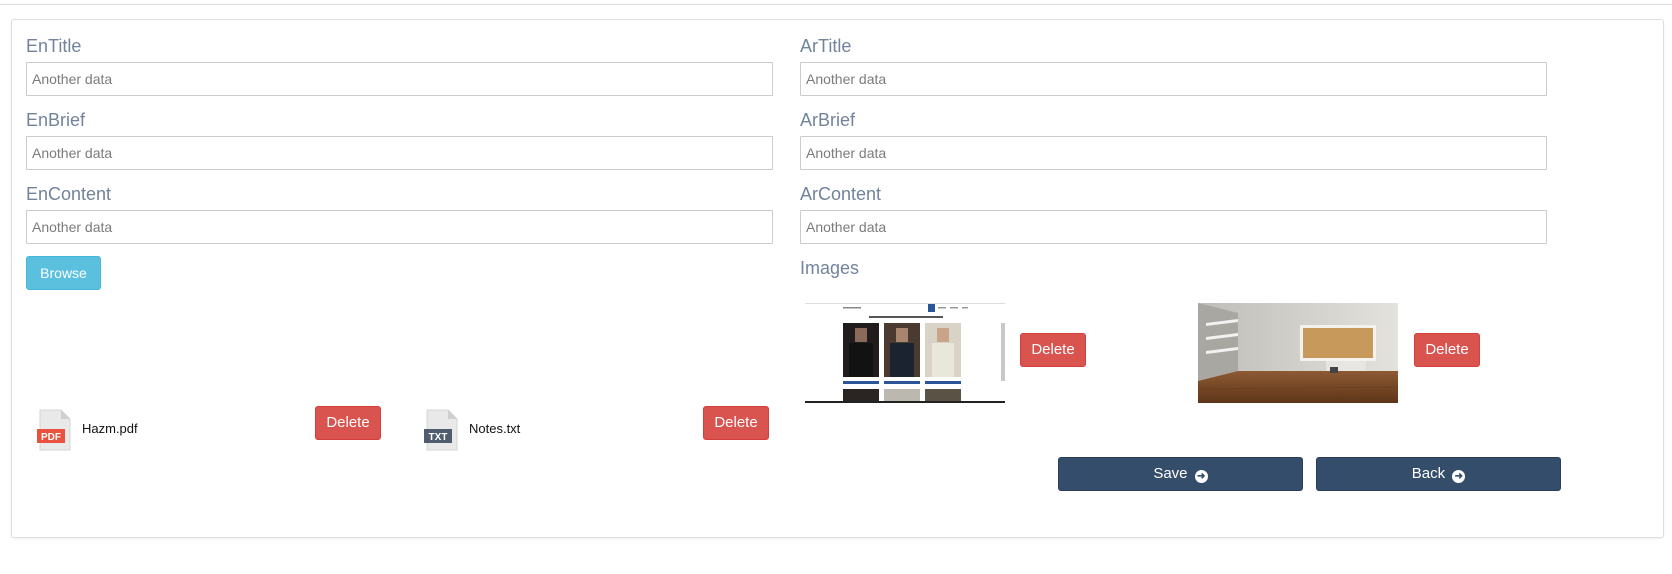 Image resolution: width=1672 pixels, height=574 pixels. I want to click on svg-text: PDF, so click(51, 437).